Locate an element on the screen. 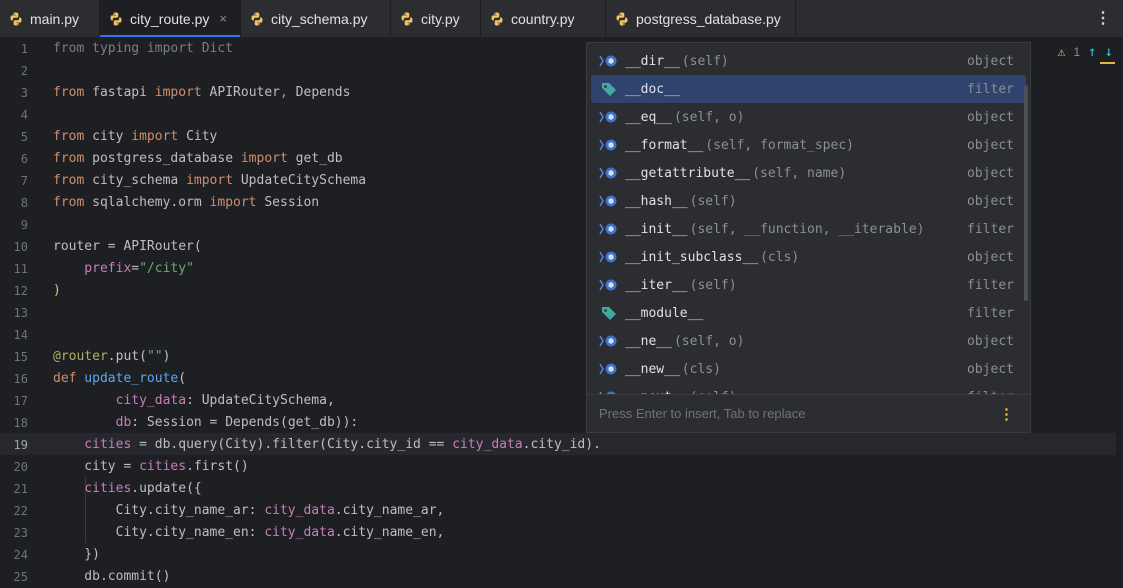 The image size is (1123, 588). line-number: 5 is located at coordinates (24, 137).